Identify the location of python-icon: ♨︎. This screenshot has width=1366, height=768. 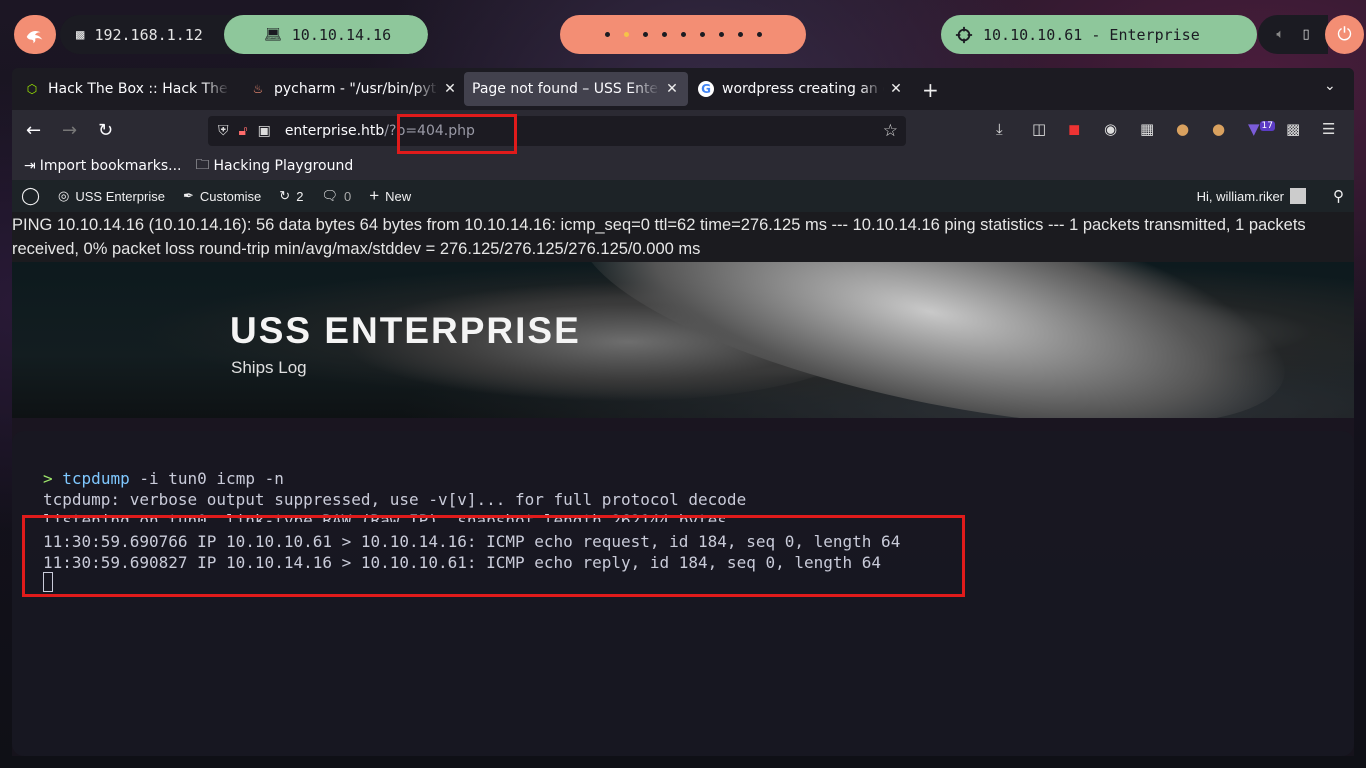
(258, 89).